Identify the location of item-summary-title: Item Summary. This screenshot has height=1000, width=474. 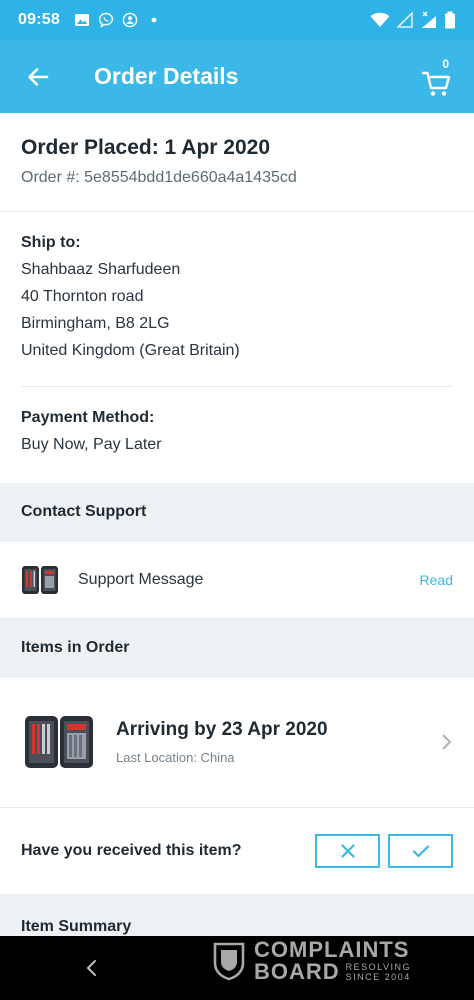
(76, 926).